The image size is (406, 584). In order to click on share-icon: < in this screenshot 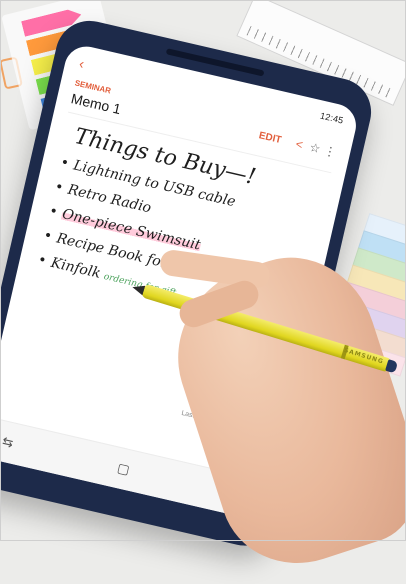, I will do `click(299, 144)`.